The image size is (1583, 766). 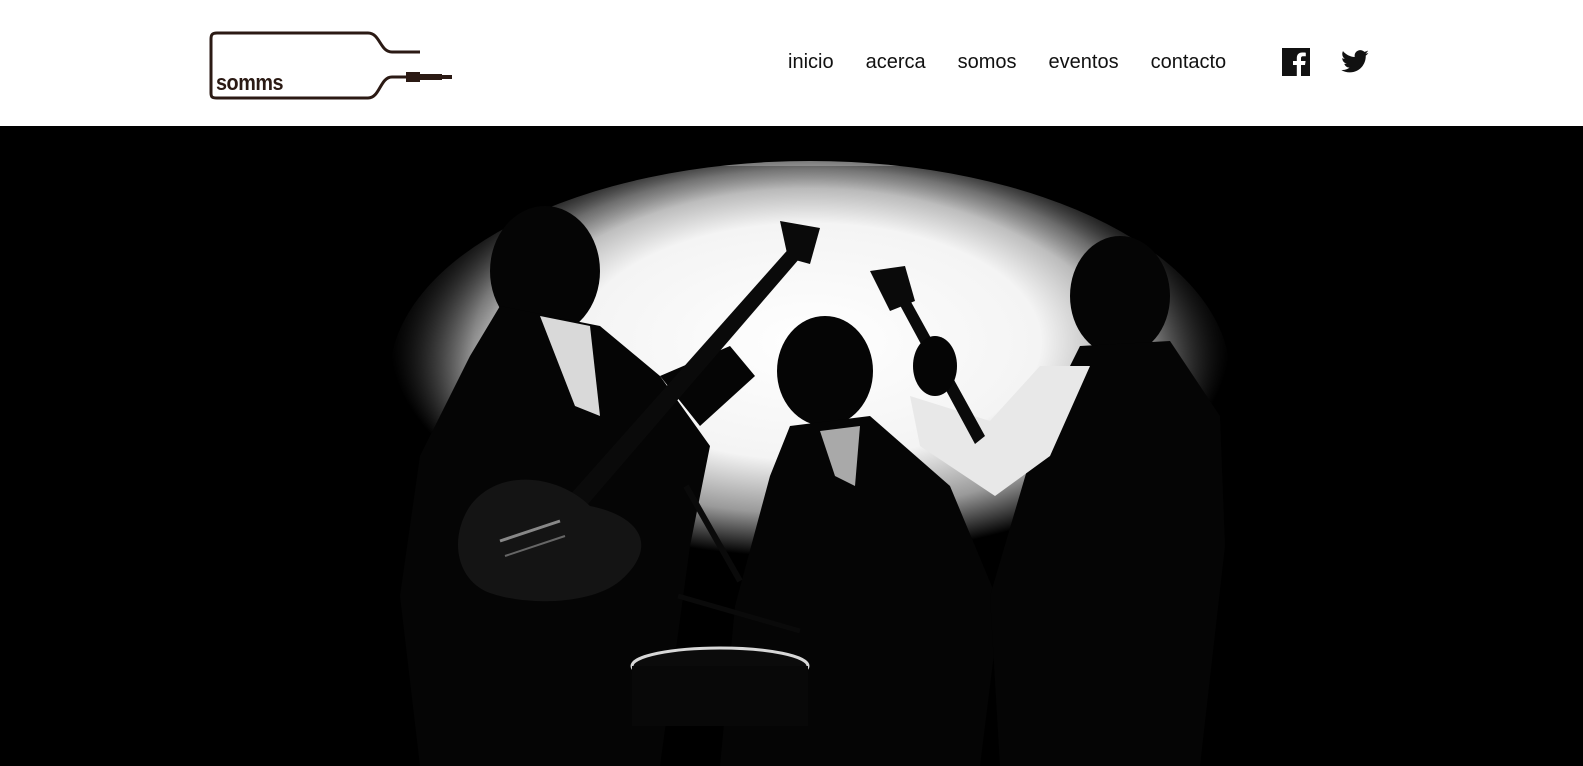 I want to click on nav-item-somos: somos, so click(x=987, y=62).